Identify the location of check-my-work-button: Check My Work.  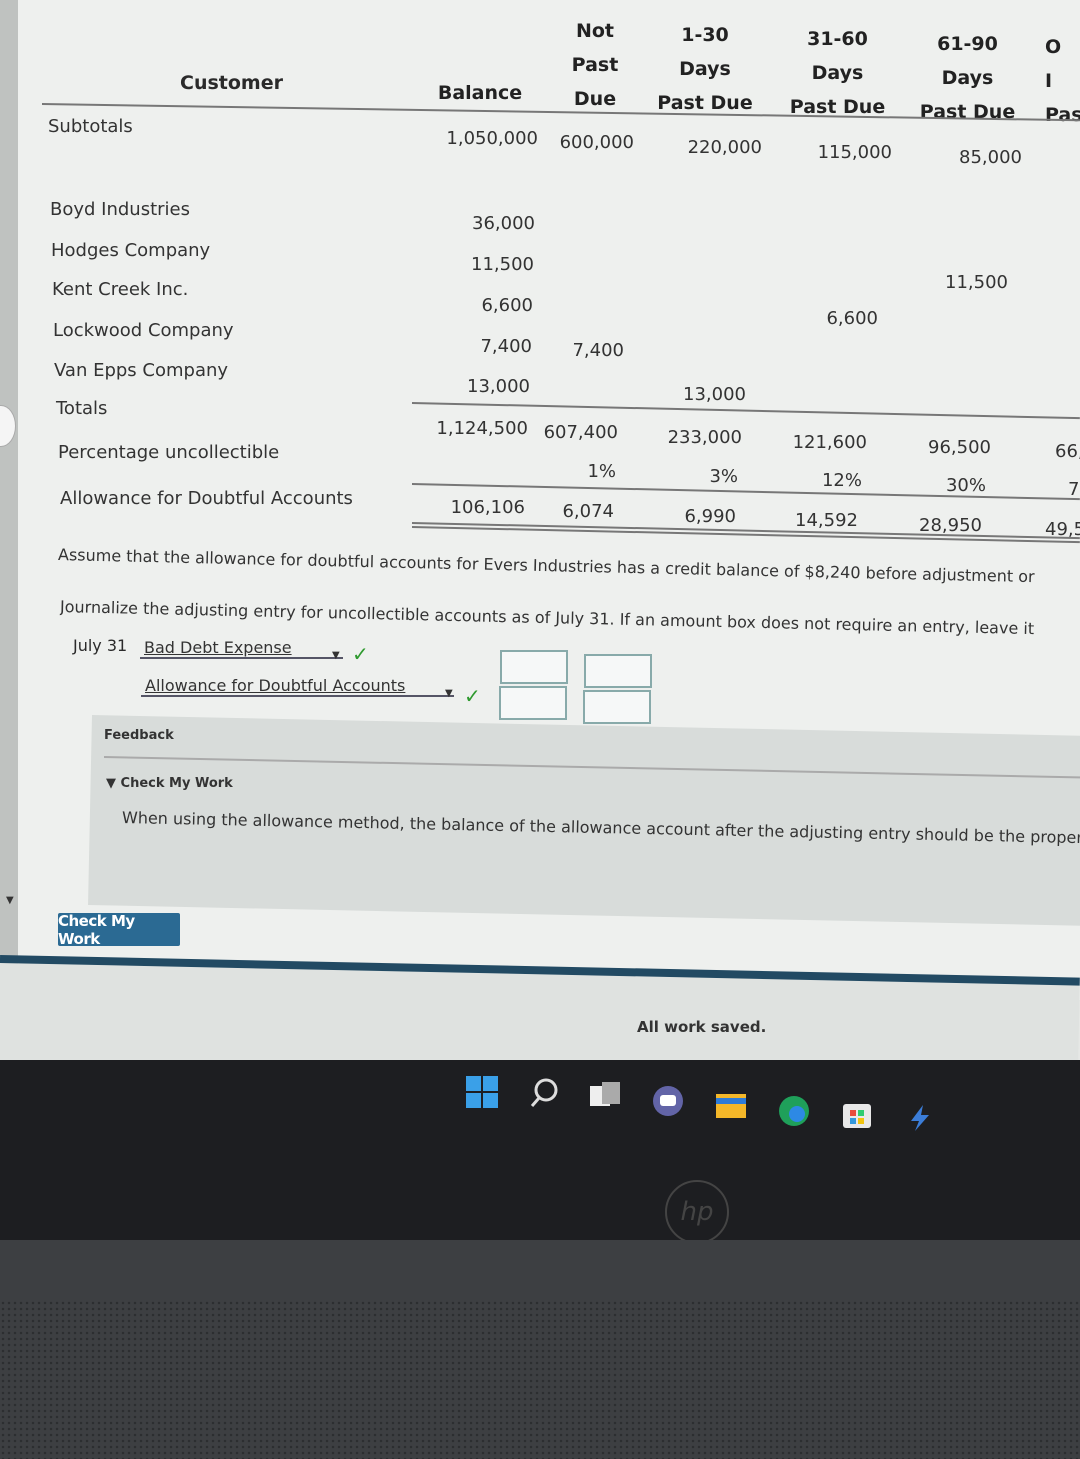
(119, 930).